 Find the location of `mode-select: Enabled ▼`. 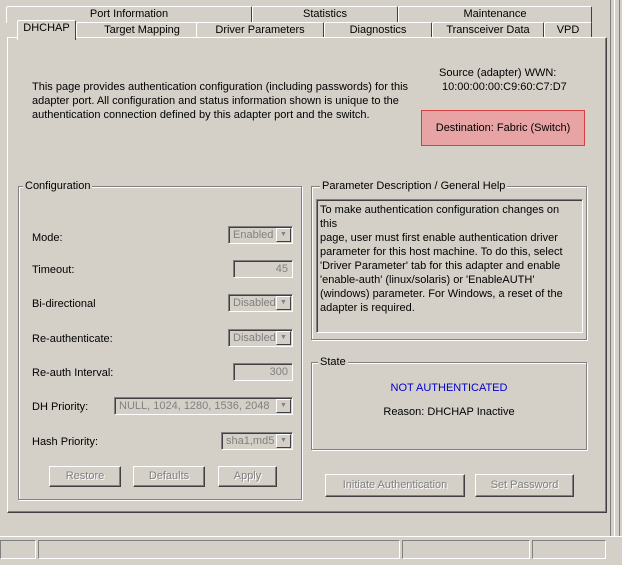

mode-select: Enabled ▼ is located at coordinates (260, 235).